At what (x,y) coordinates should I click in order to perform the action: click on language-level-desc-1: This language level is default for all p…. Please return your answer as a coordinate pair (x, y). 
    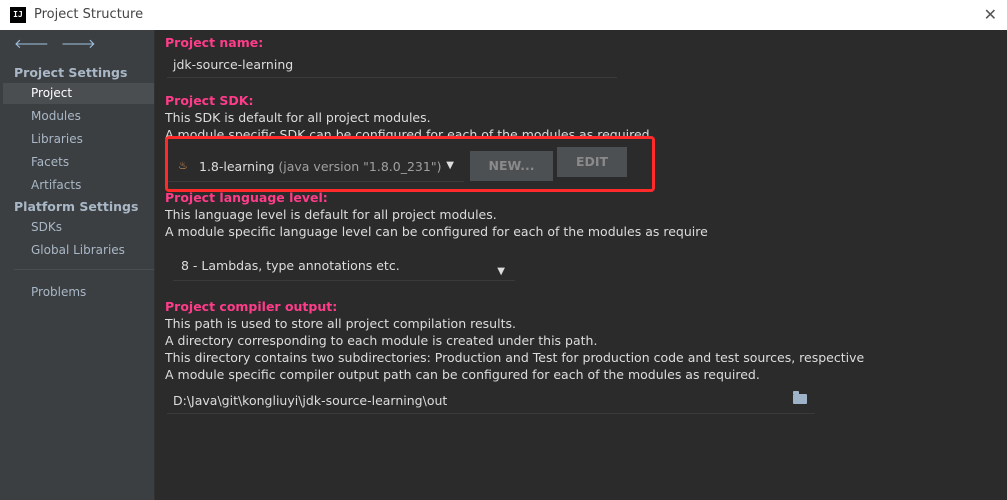
    Looking at the image, I should click on (331, 214).